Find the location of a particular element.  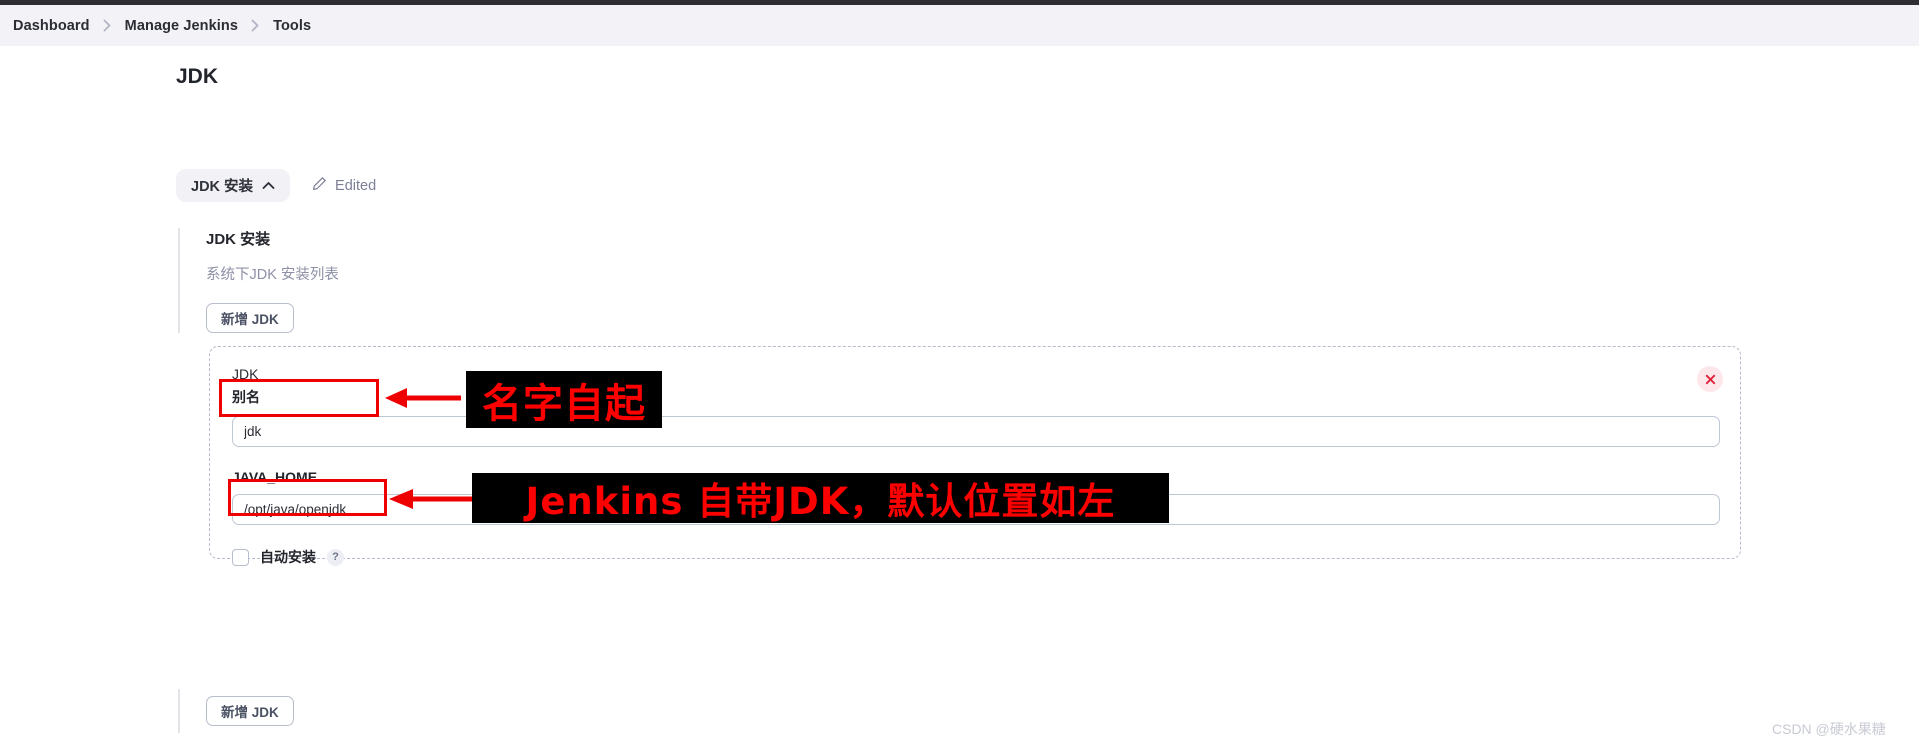

edited-status: Edited is located at coordinates (344, 185).